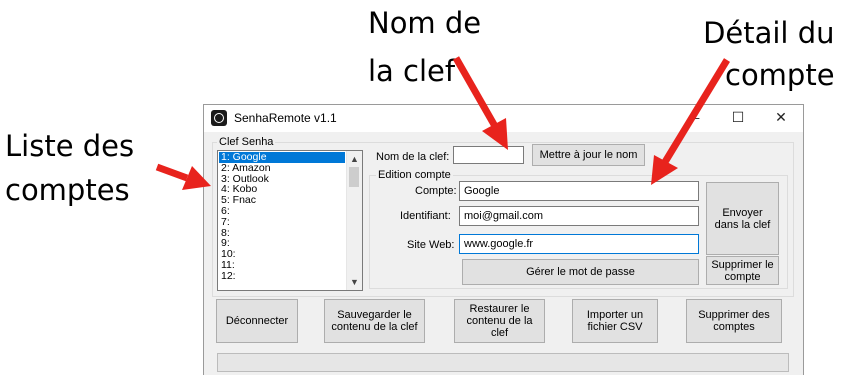 This screenshot has width=845, height=375. Describe the element at coordinates (476, 93) in the screenshot. I see `arrow-shaft-key-name` at that location.